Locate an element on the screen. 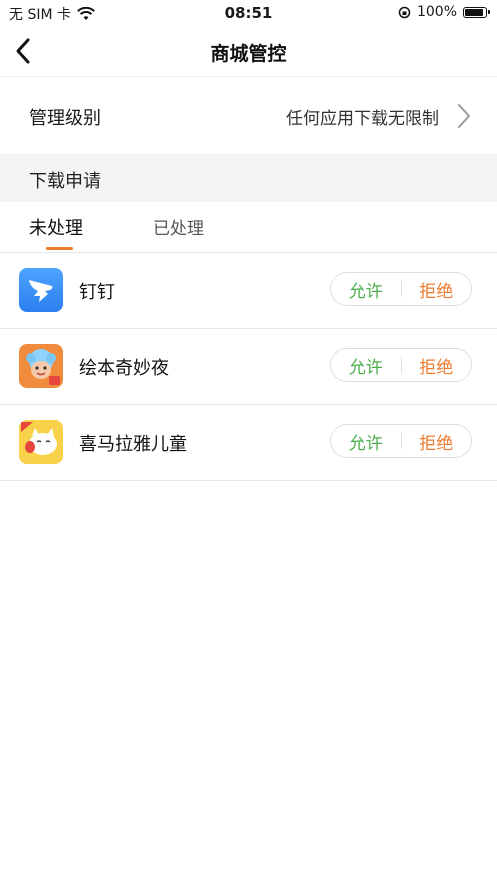 The image size is (497, 883). chevron-right-icon is located at coordinates (464, 116).